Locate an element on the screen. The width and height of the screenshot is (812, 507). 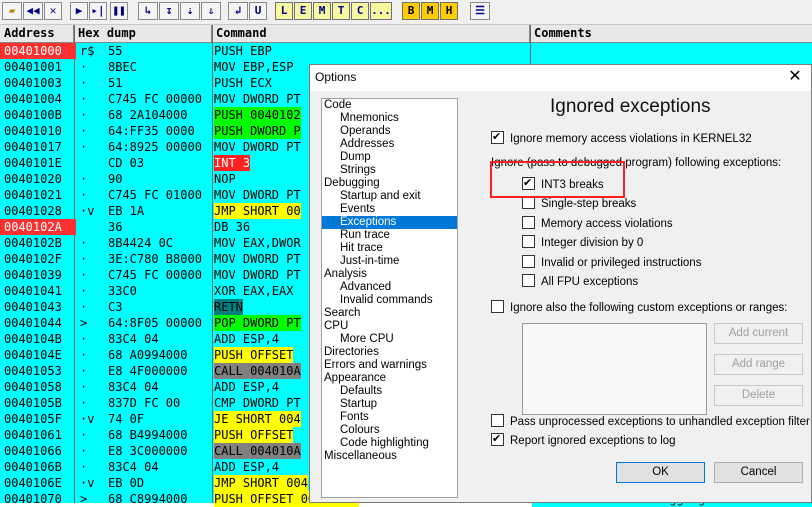
tree-item-defaults: Defaults is located at coordinates (389, 391).